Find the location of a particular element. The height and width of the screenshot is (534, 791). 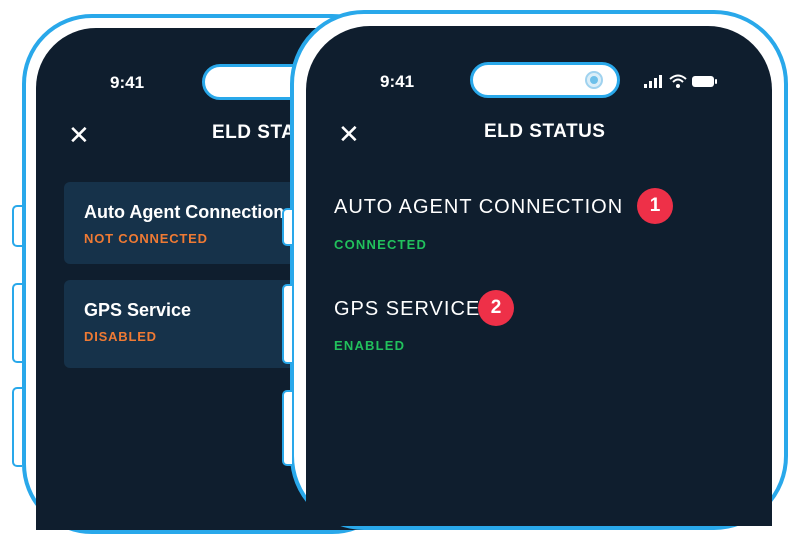

battery-icon is located at coordinates (704, 81).